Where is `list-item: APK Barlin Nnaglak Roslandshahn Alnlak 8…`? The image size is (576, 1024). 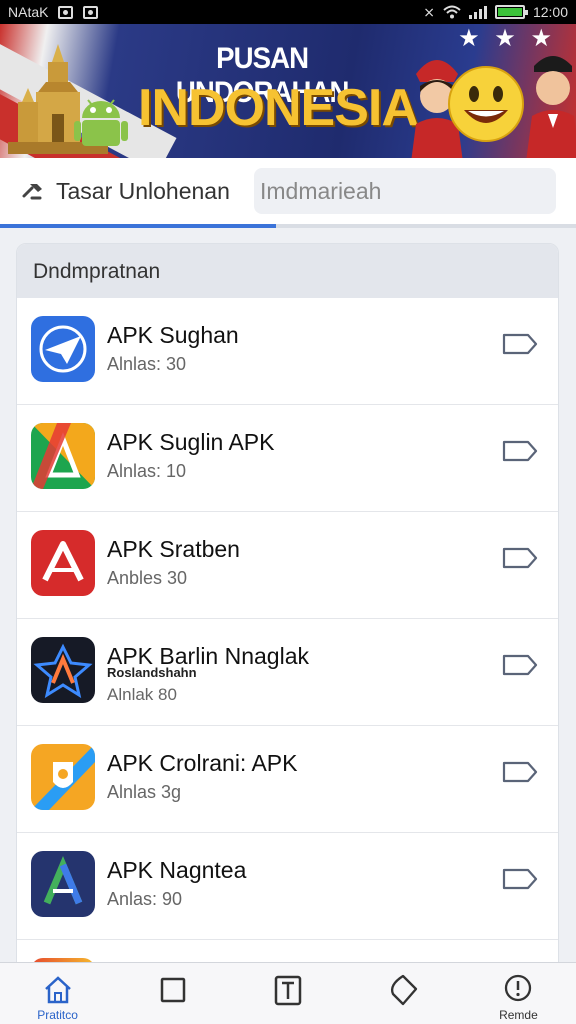
list-item: APK Barlin Nnaglak Roslandshahn Alnlak 8… is located at coordinates (287, 672).